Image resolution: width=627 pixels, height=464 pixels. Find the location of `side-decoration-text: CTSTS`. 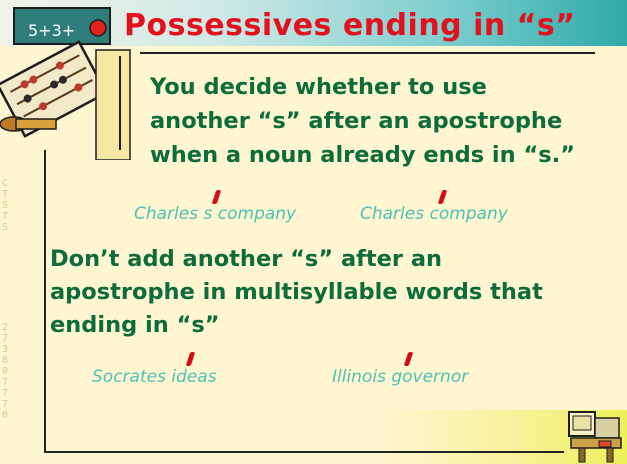

side-decoration-text: CTSTS is located at coordinates (5, 205).